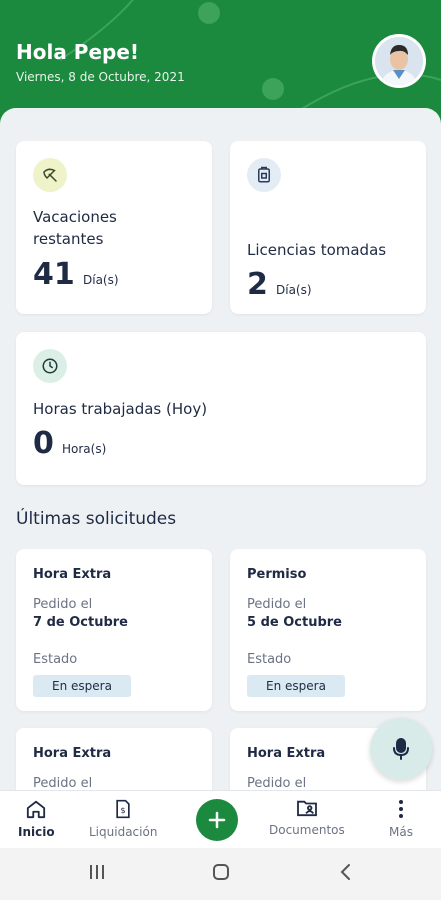 The height and width of the screenshot is (900, 441). Describe the element at coordinates (84, 449) in the screenshot. I see `hours-unit: Hora(s)` at that location.